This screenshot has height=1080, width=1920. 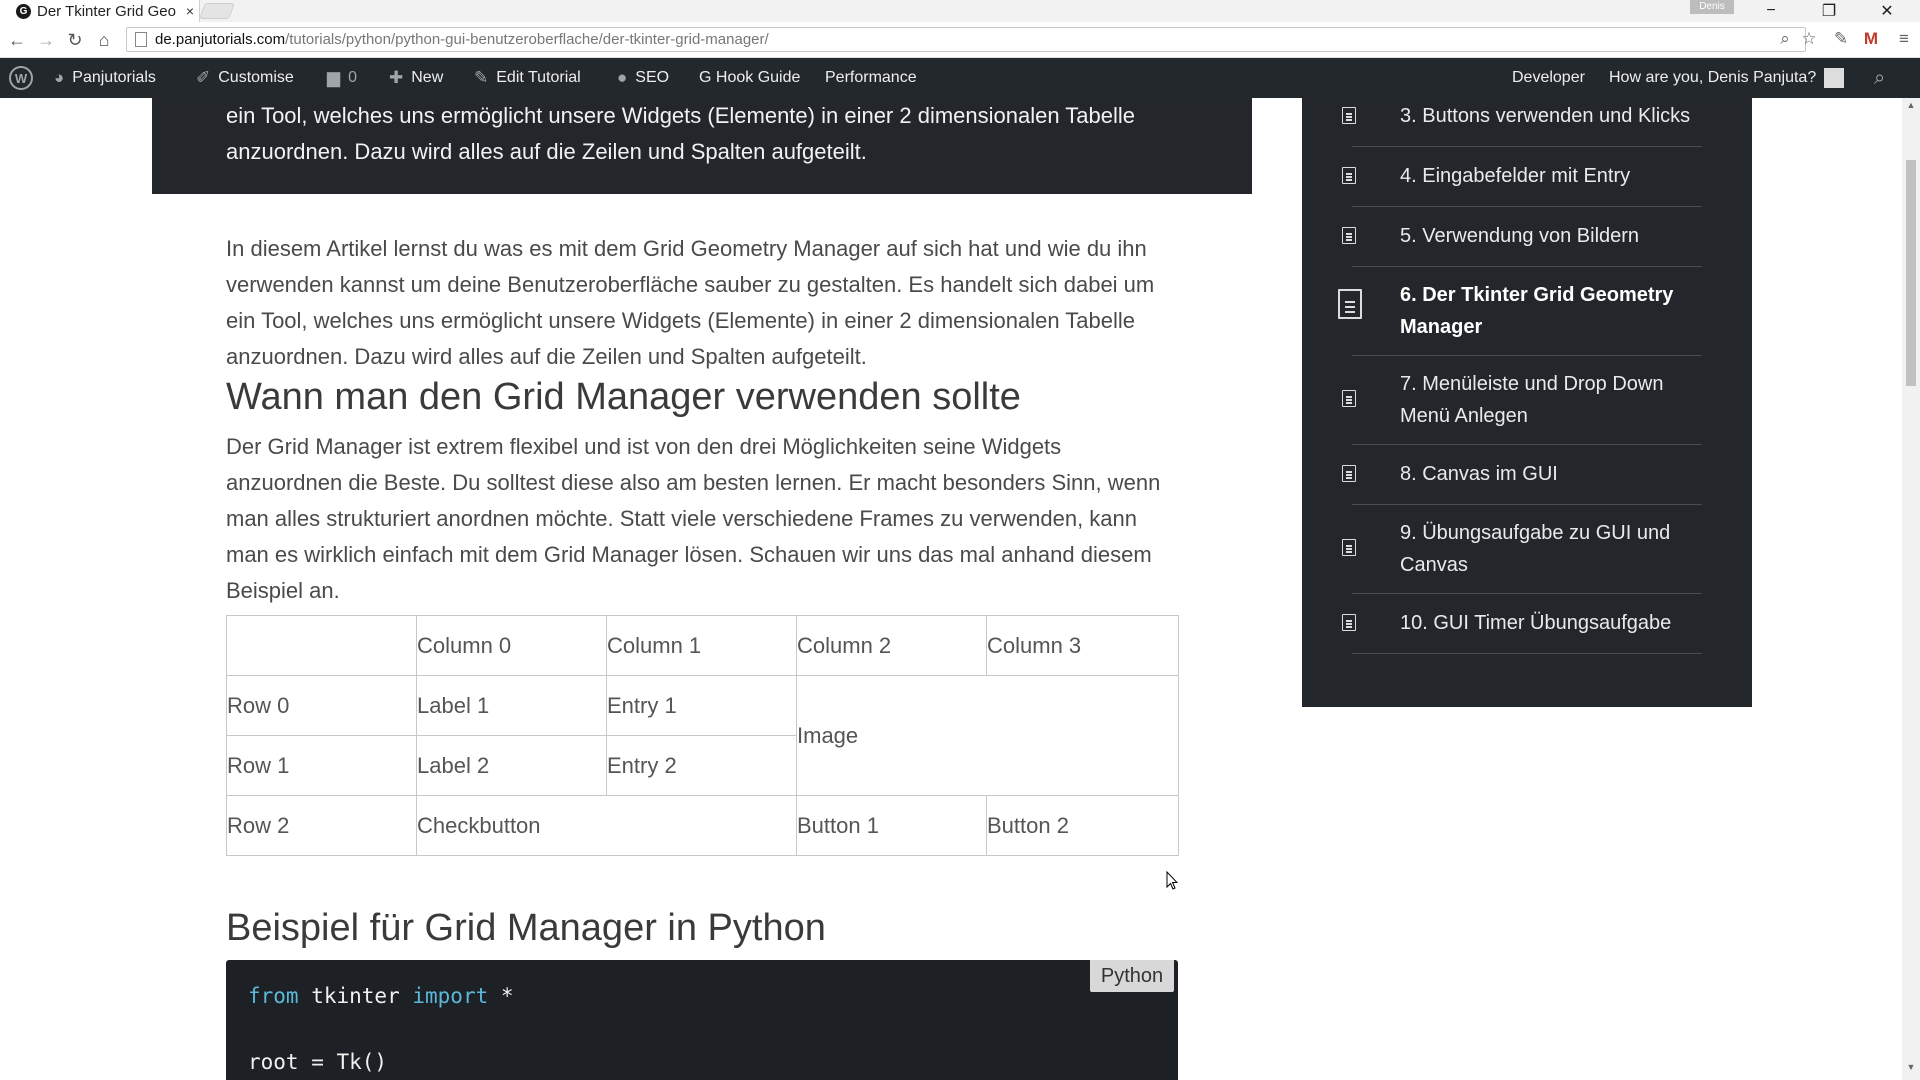 I want to click on browser-menu-icon: ≡, so click(x=1904, y=39).